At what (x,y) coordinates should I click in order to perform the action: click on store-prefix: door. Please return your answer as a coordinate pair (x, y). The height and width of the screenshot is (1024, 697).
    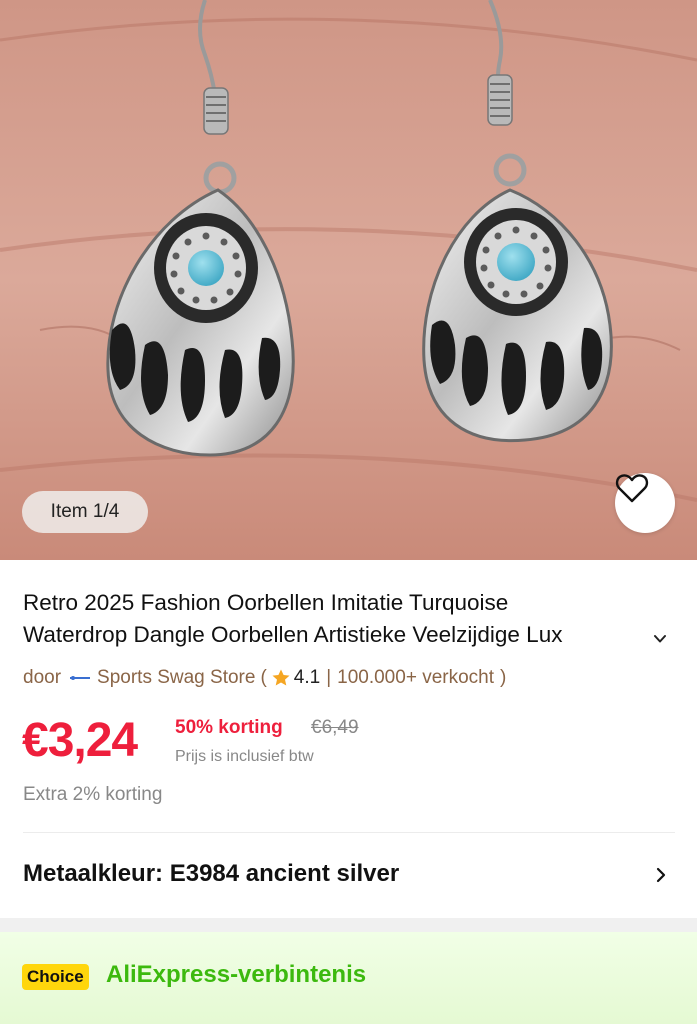
    Looking at the image, I should click on (42, 677).